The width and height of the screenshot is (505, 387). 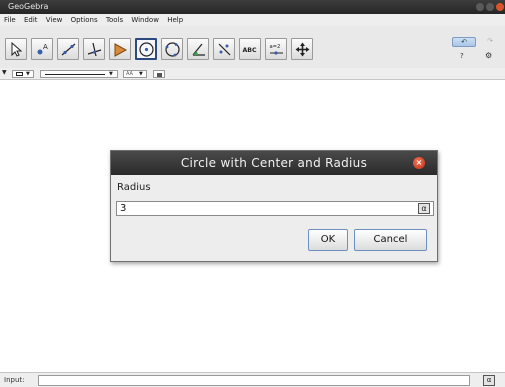 I want to click on tool-reflect, so click(x=224, y=49).